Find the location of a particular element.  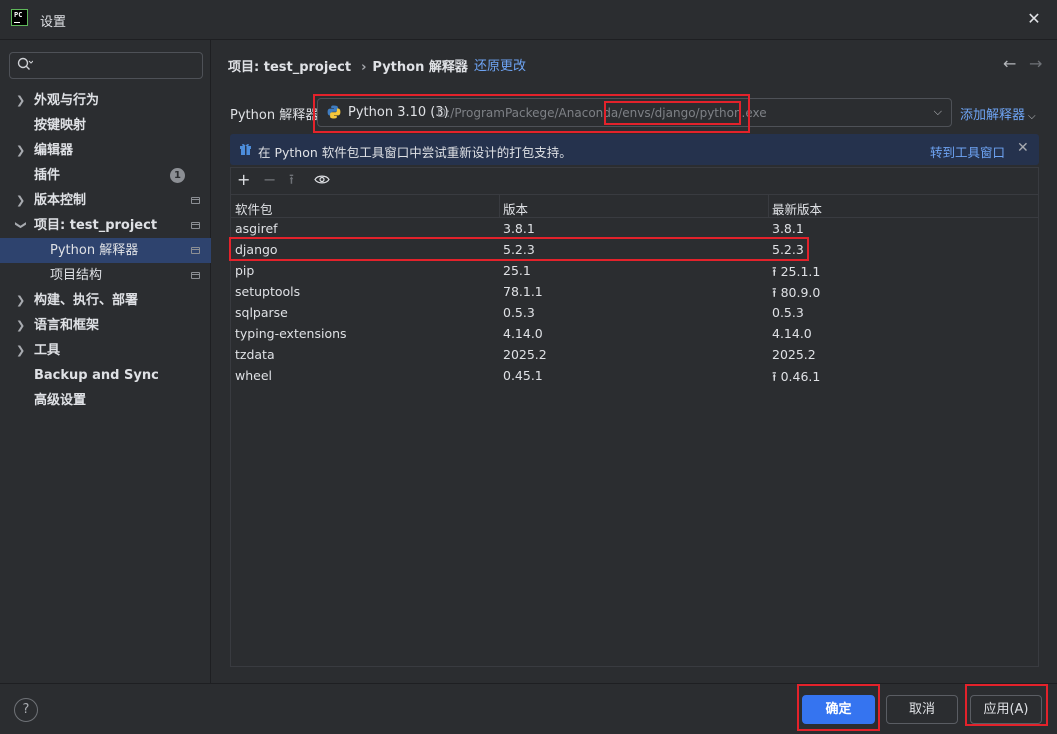

sidebar-item-label: 按键映射 is located at coordinates (60, 125).